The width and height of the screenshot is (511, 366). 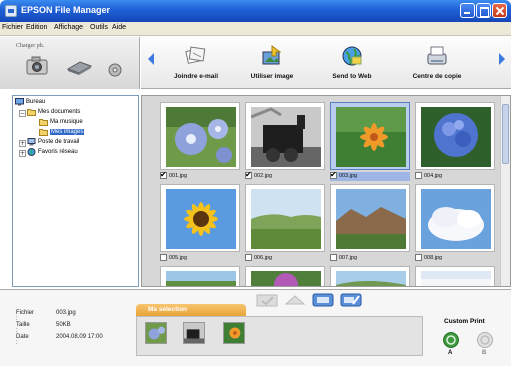 I want to click on my-selection-strip, so click(x=279, y=336).